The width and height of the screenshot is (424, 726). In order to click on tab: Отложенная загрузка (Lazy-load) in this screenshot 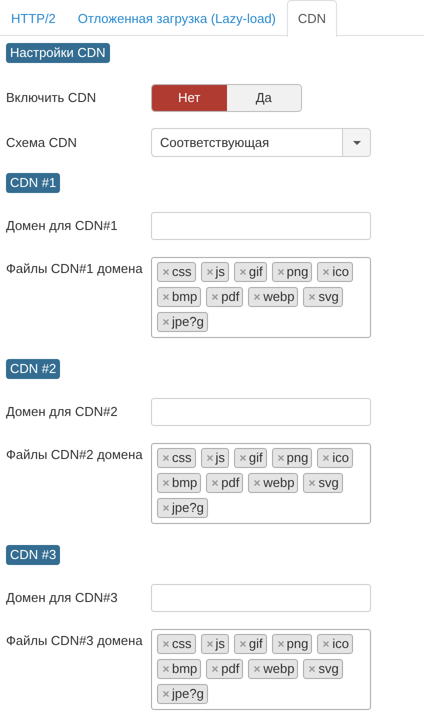, I will do `click(176, 18)`.